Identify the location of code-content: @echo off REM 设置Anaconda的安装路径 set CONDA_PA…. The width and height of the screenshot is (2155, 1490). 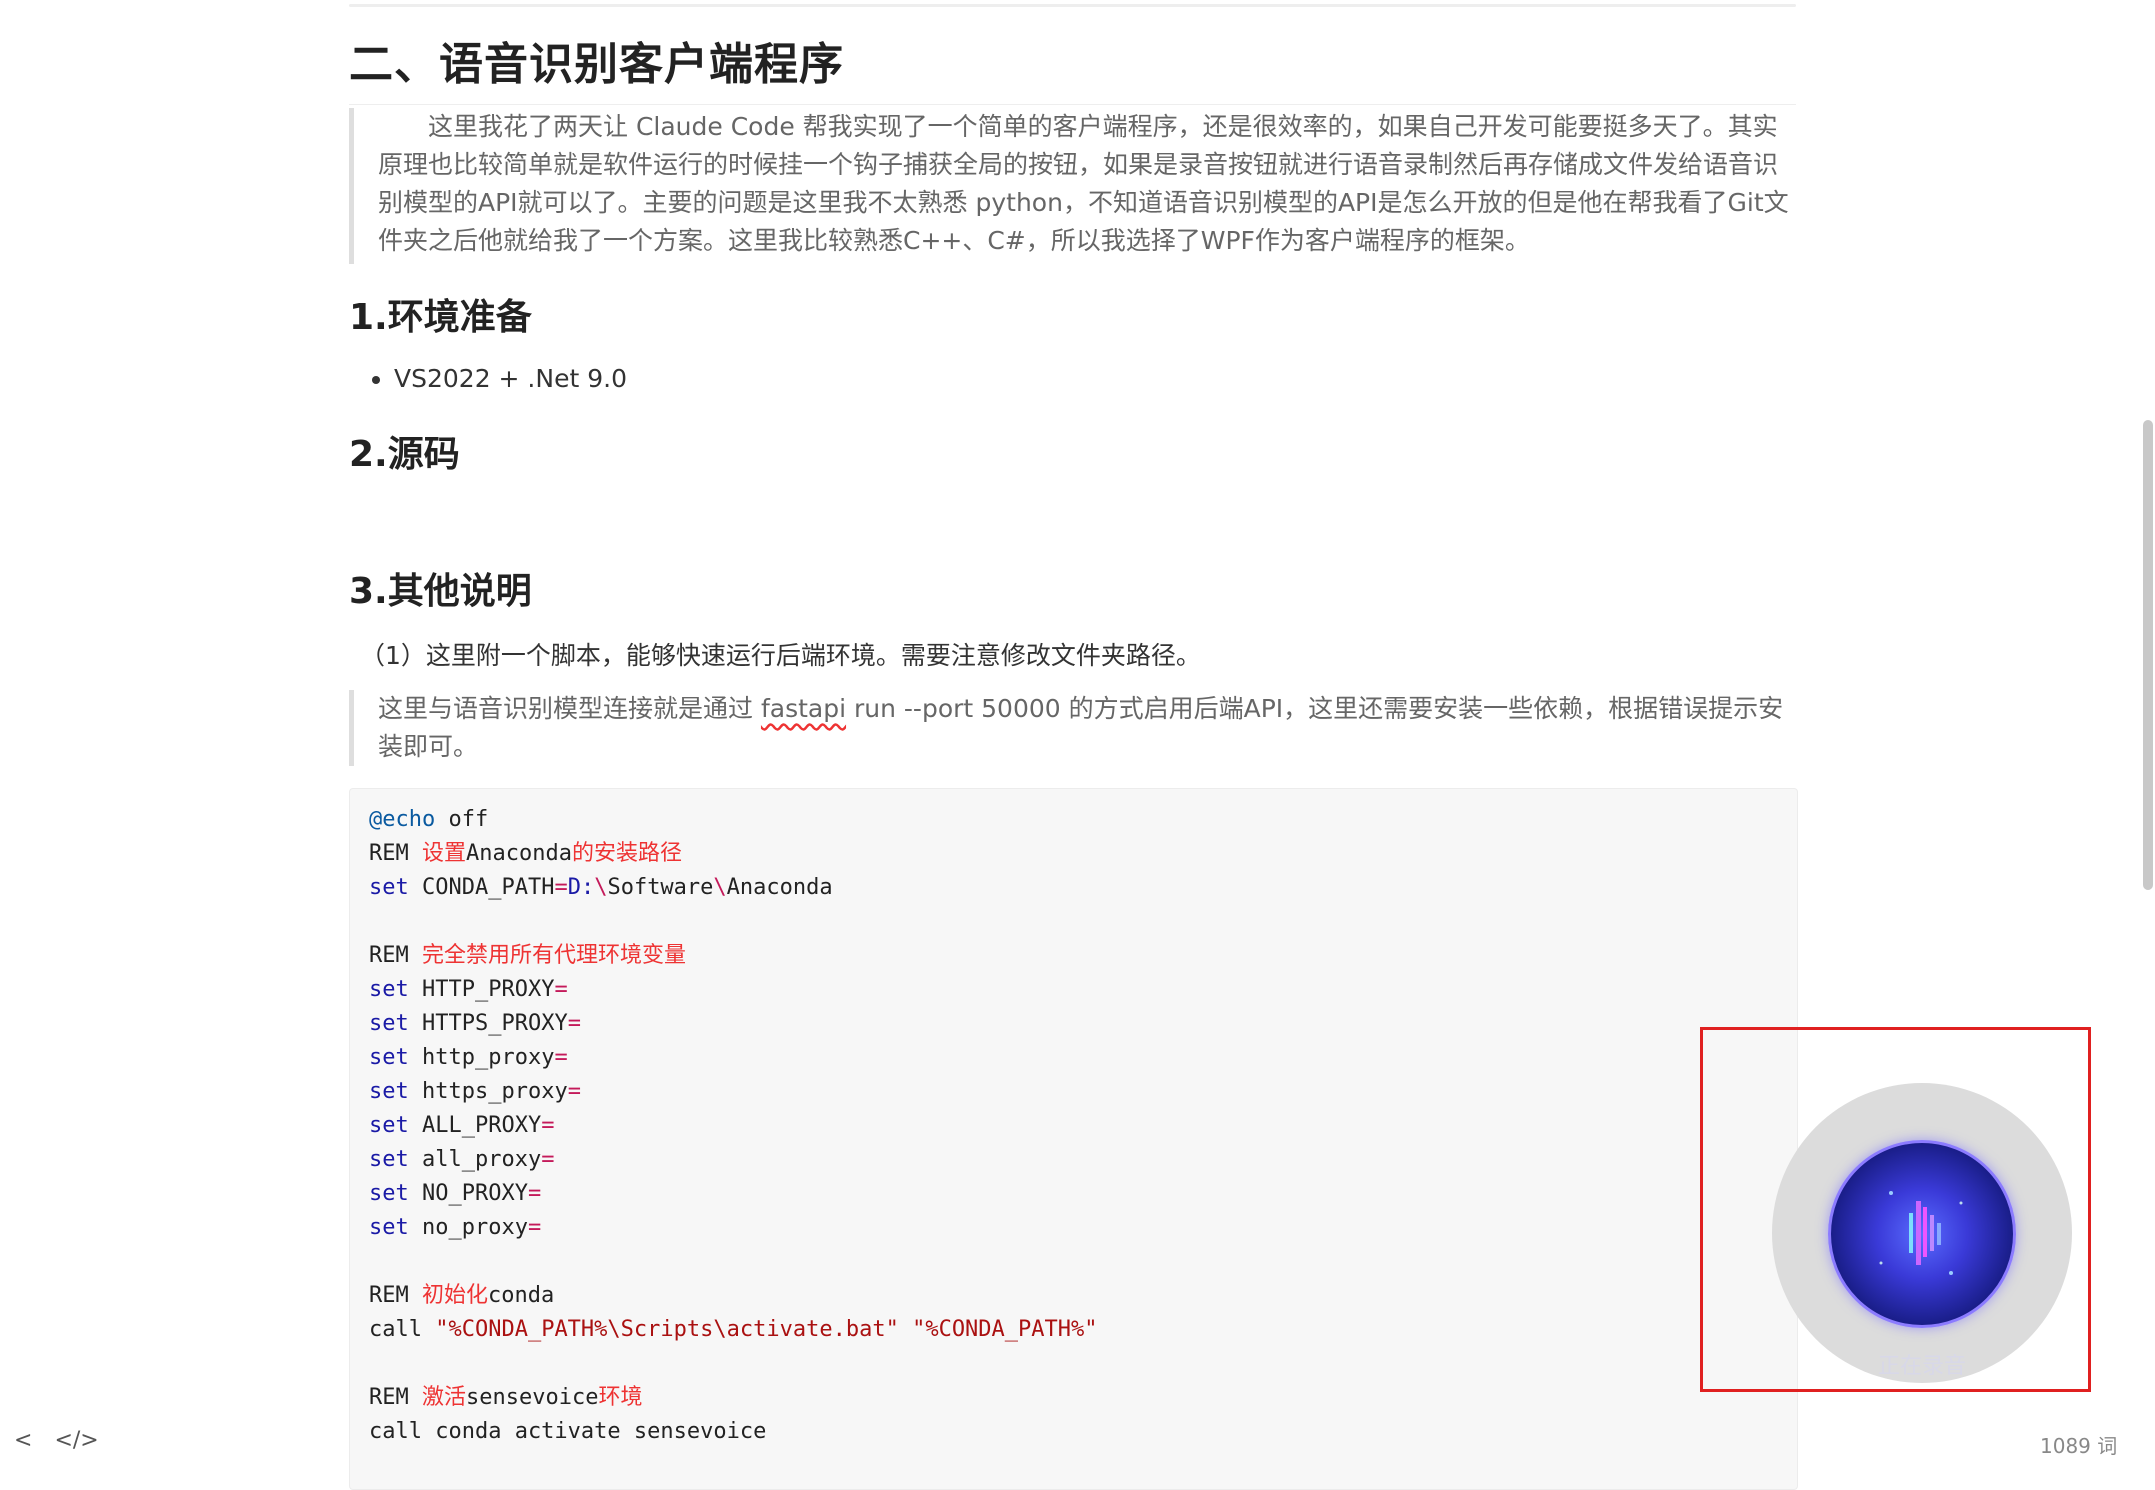
(733, 1126).